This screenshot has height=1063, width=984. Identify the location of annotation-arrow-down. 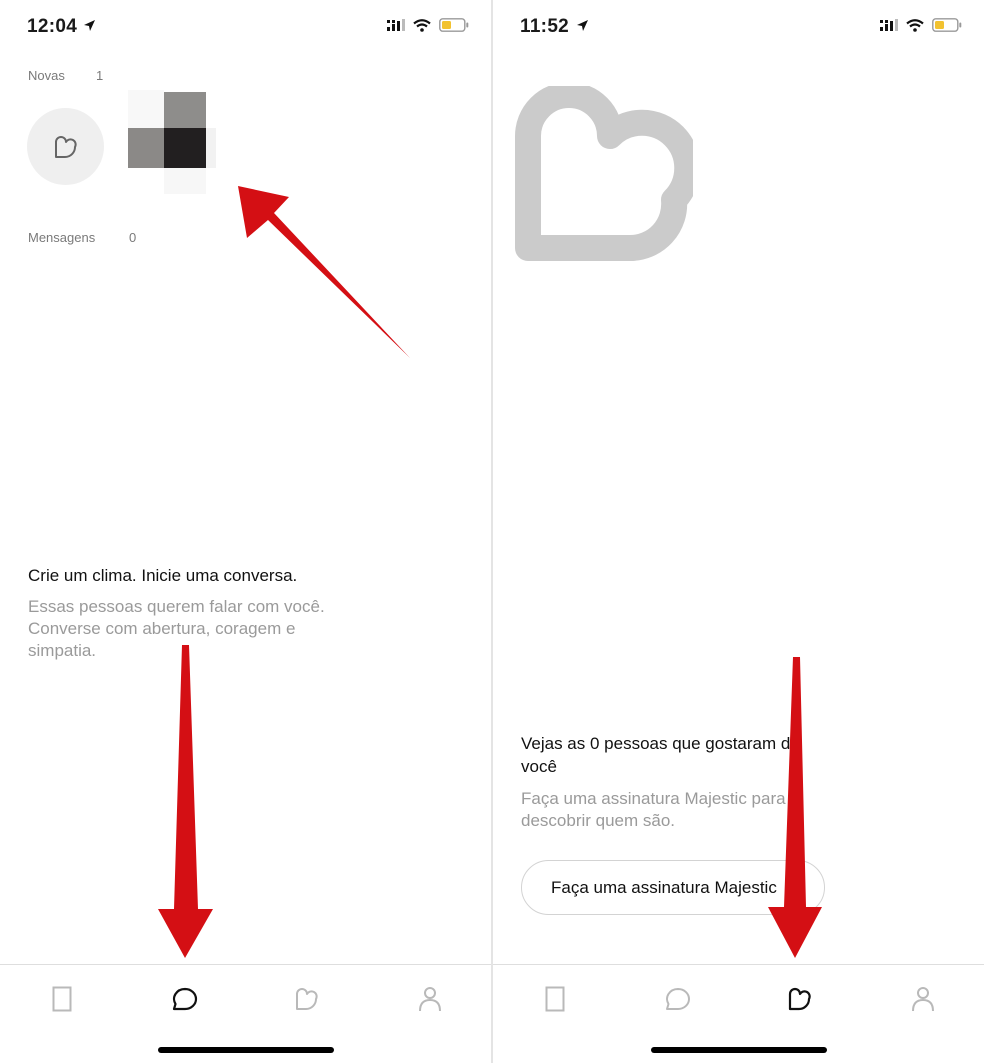
(185, 801).